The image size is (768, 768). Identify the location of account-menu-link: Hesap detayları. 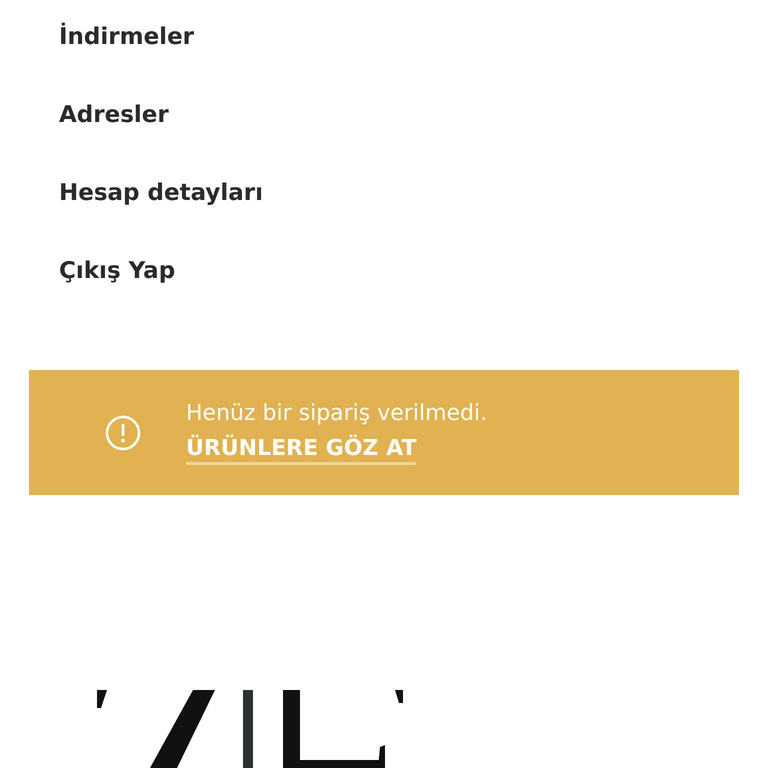
(161, 193).